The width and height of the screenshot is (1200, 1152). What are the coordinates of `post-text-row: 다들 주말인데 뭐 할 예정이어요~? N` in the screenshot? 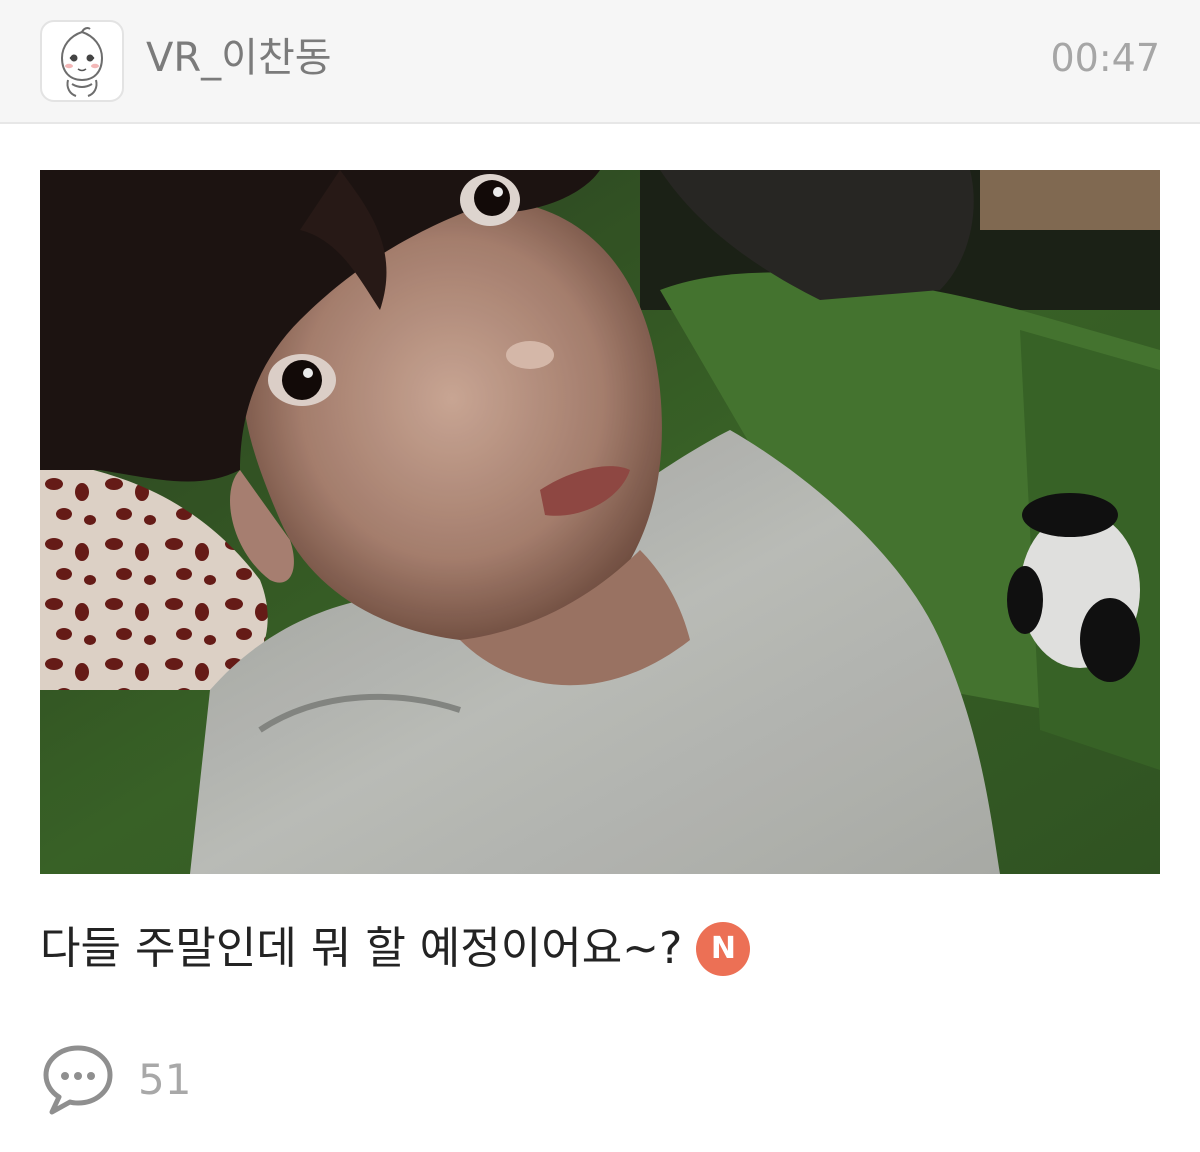 It's located at (395, 949).